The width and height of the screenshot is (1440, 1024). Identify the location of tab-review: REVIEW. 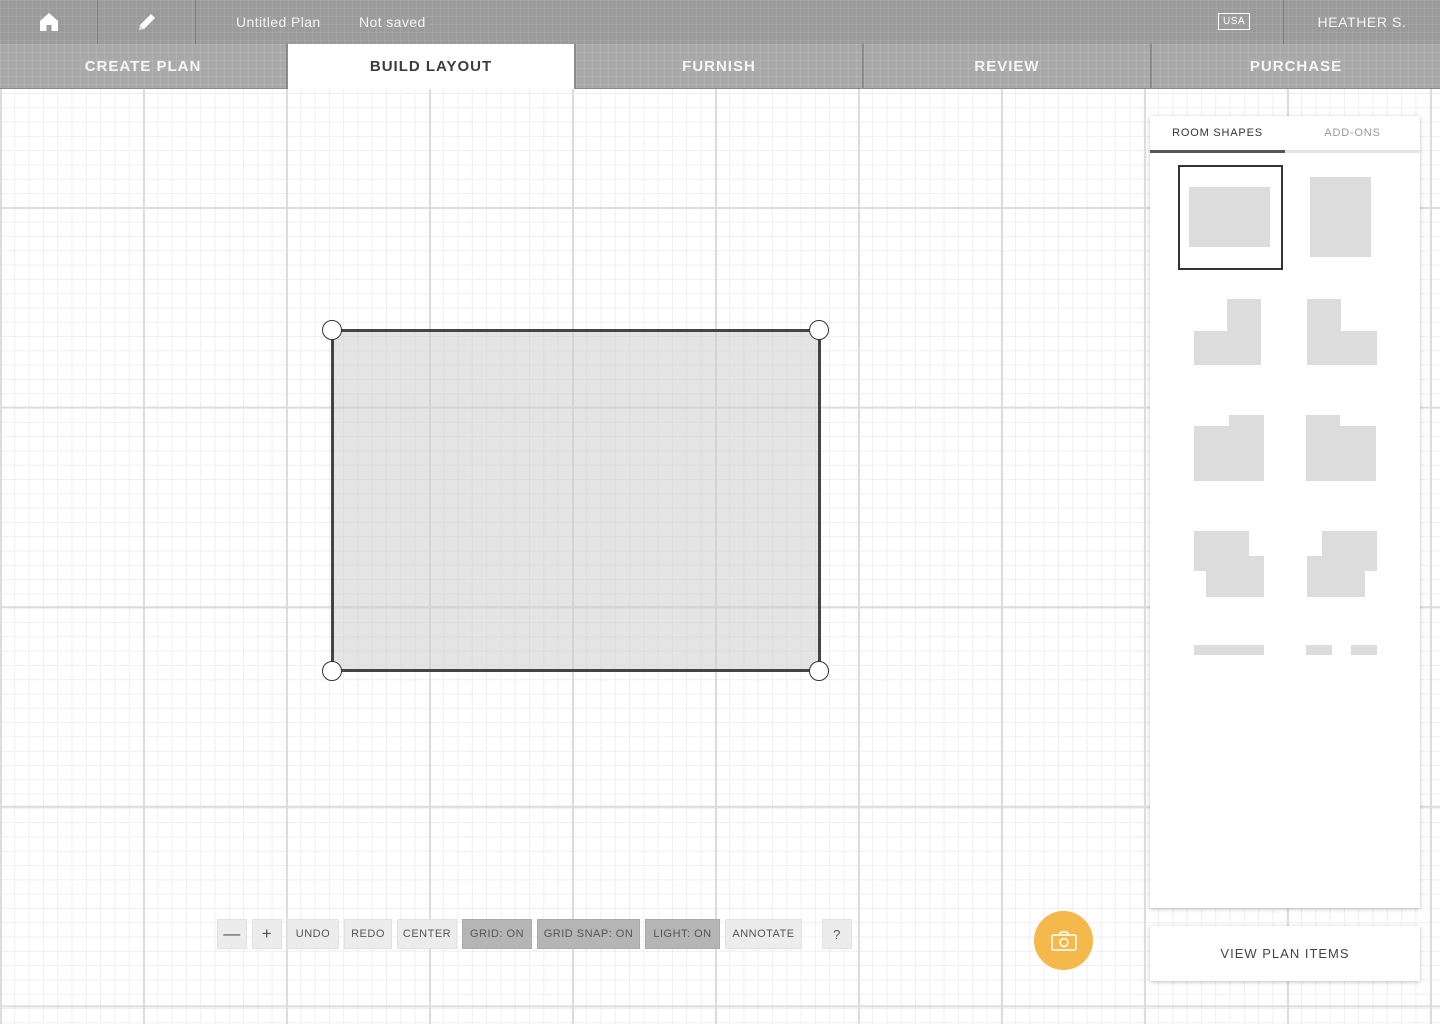
(1008, 66).